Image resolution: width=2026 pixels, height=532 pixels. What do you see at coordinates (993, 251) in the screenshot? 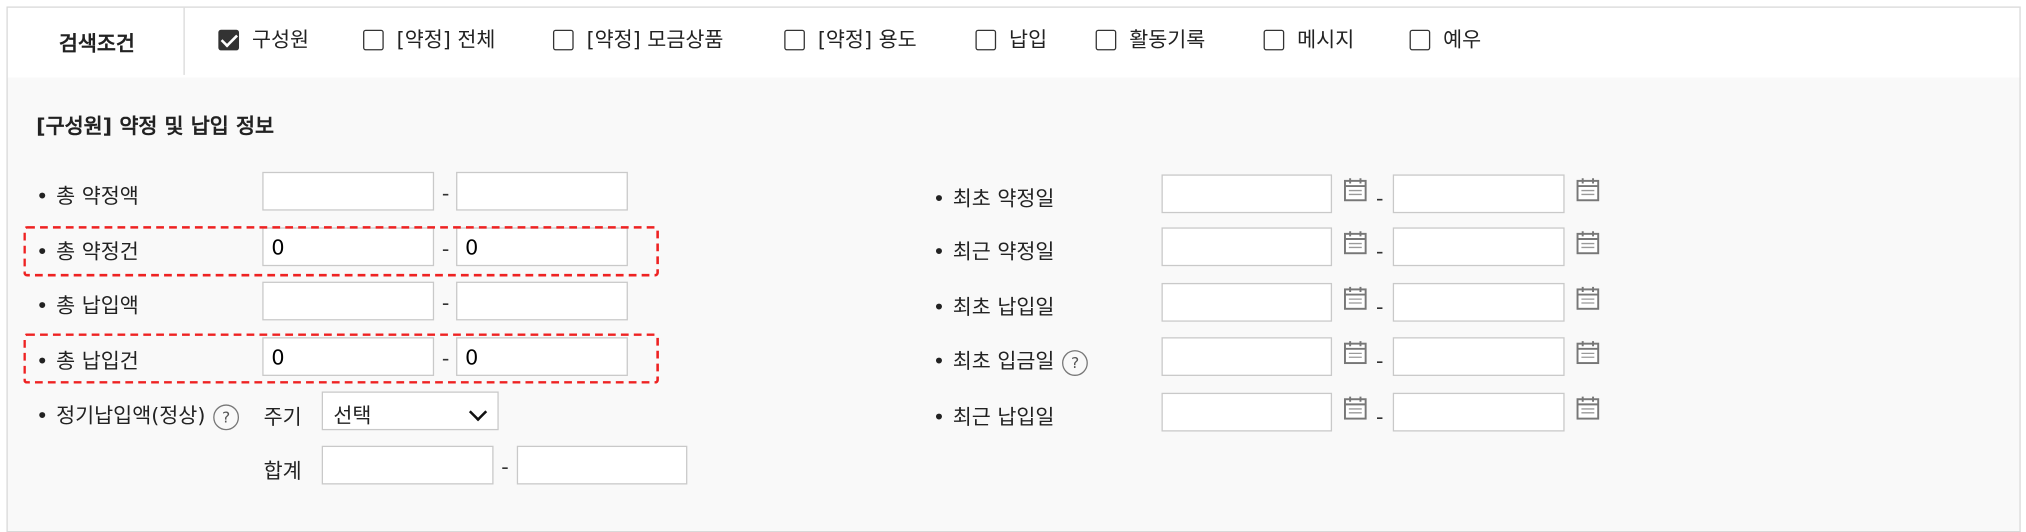
I see `right-row-label-1: • 최근 약정일` at bounding box center [993, 251].